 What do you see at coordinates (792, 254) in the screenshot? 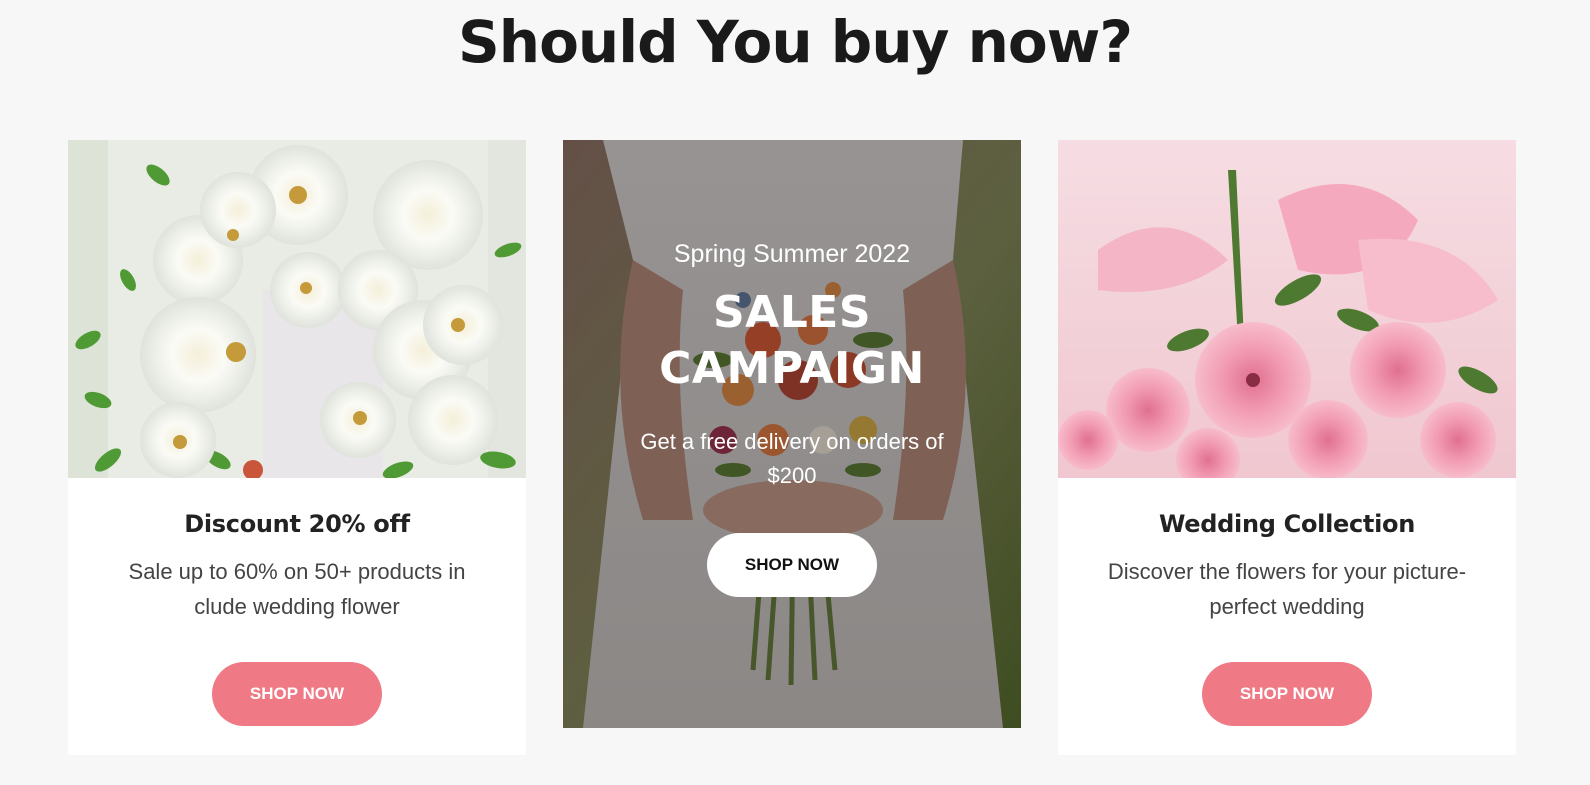
I see `campaign-kicker: Spring Summer 2022` at bounding box center [792, 254].